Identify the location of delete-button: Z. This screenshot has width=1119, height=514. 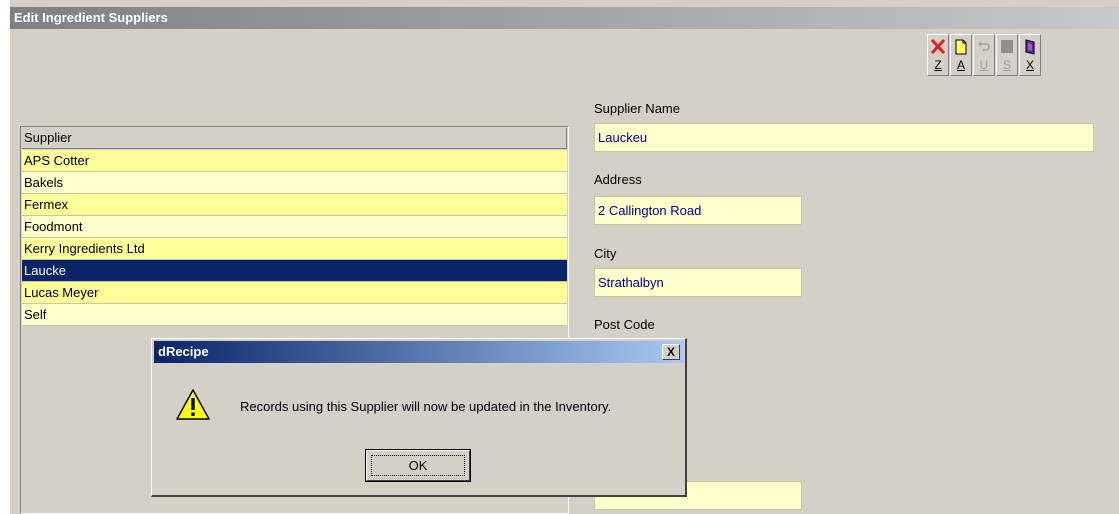
(938, 55).